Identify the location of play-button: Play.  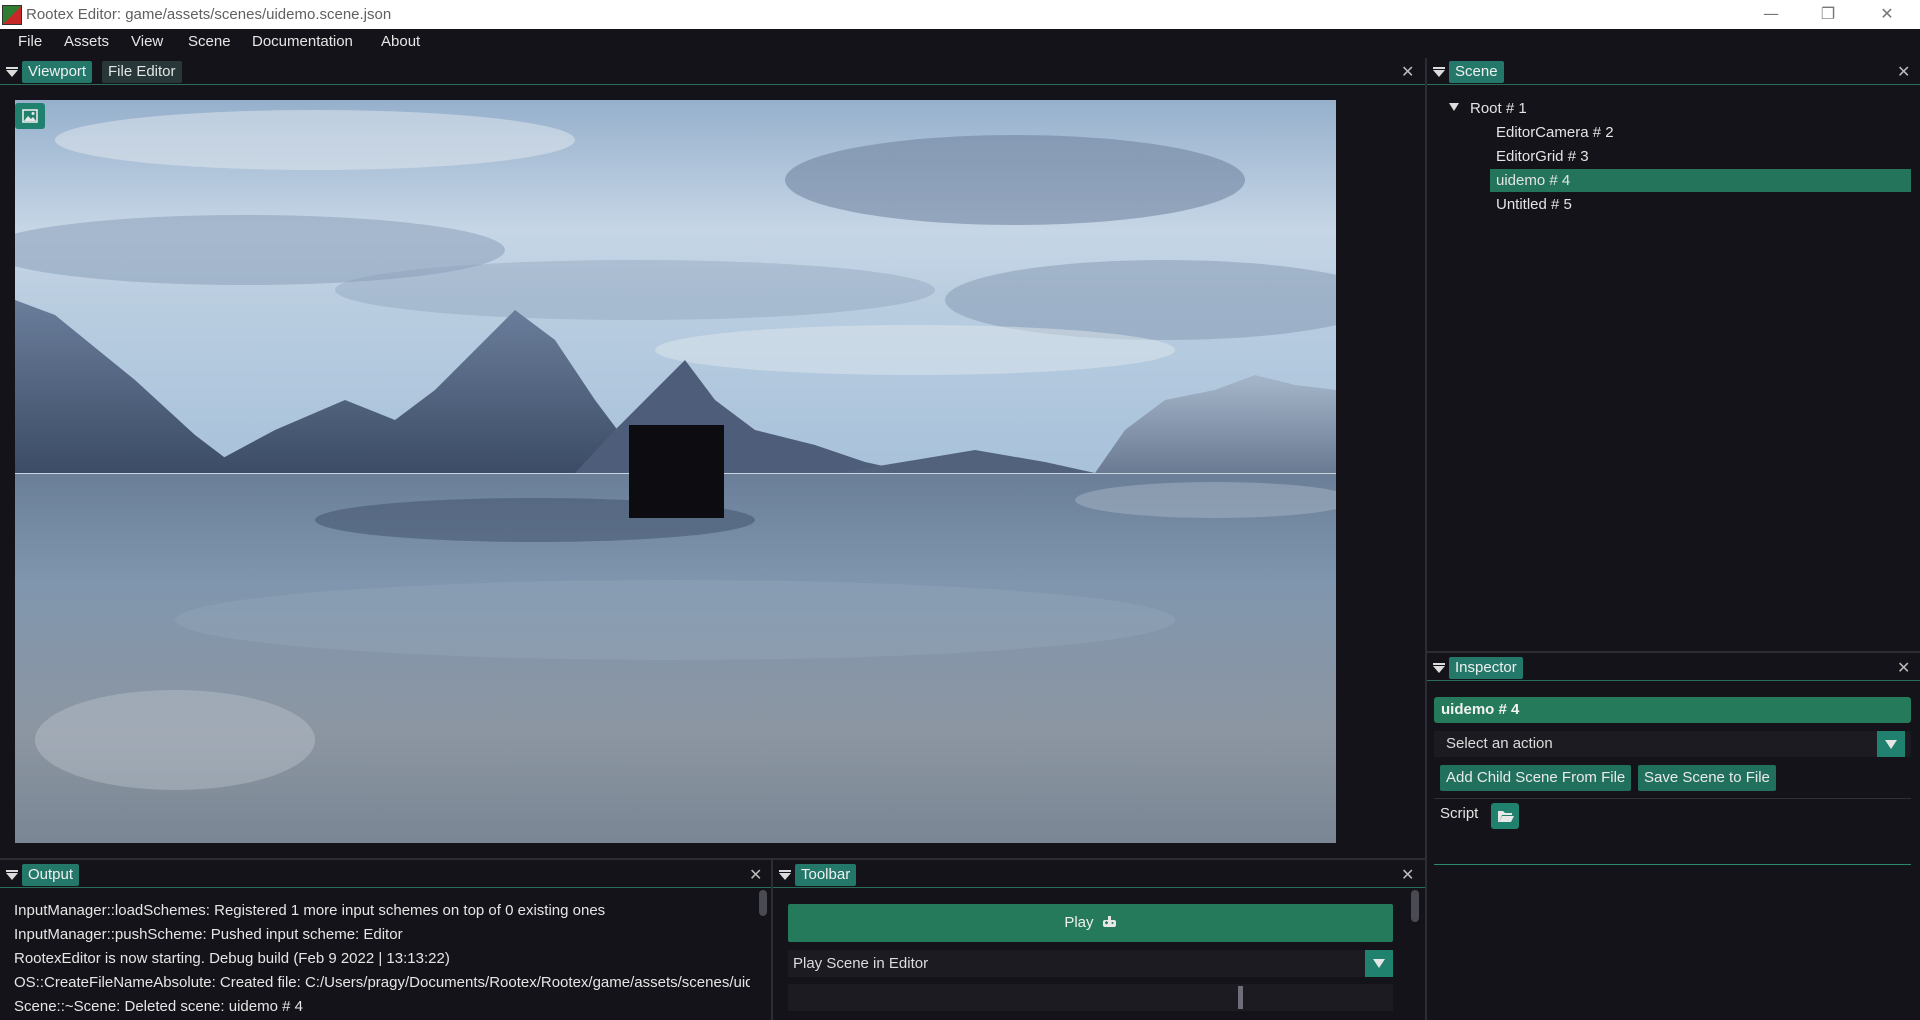
(1090, 923).